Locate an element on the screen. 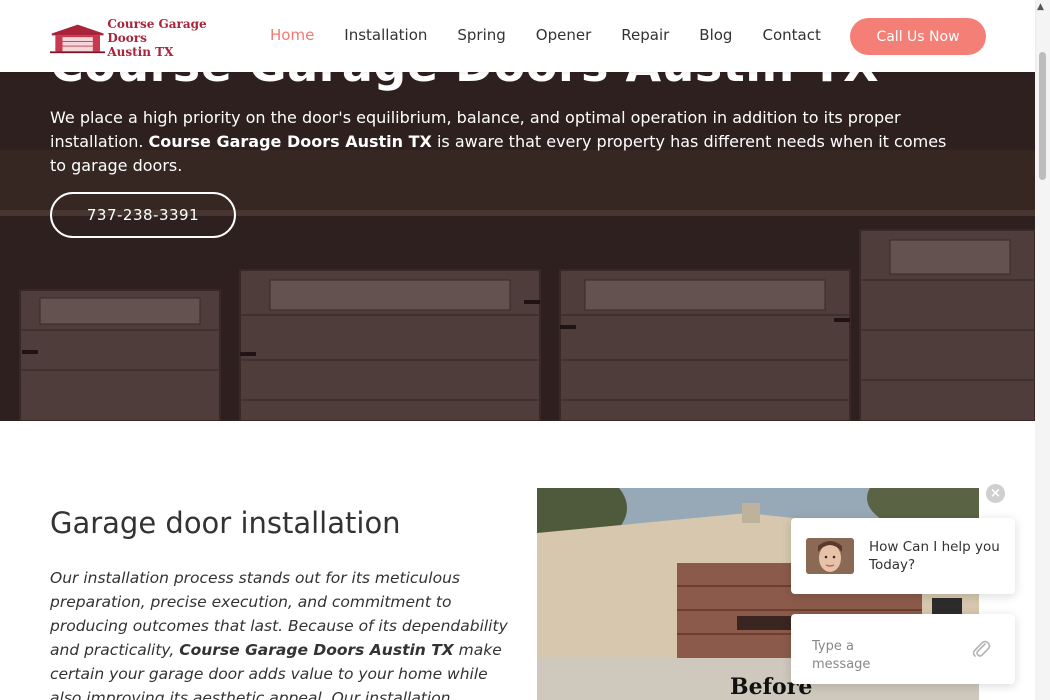 The height and width of the screenshot is (700, 1050). nav-blog: Blog is located at coordinates (715, 35).